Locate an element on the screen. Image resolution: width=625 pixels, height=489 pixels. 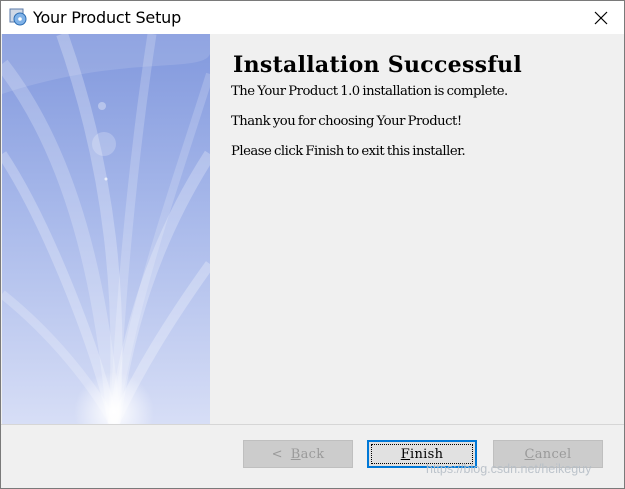
close-button is located at coordinates (601, 17).